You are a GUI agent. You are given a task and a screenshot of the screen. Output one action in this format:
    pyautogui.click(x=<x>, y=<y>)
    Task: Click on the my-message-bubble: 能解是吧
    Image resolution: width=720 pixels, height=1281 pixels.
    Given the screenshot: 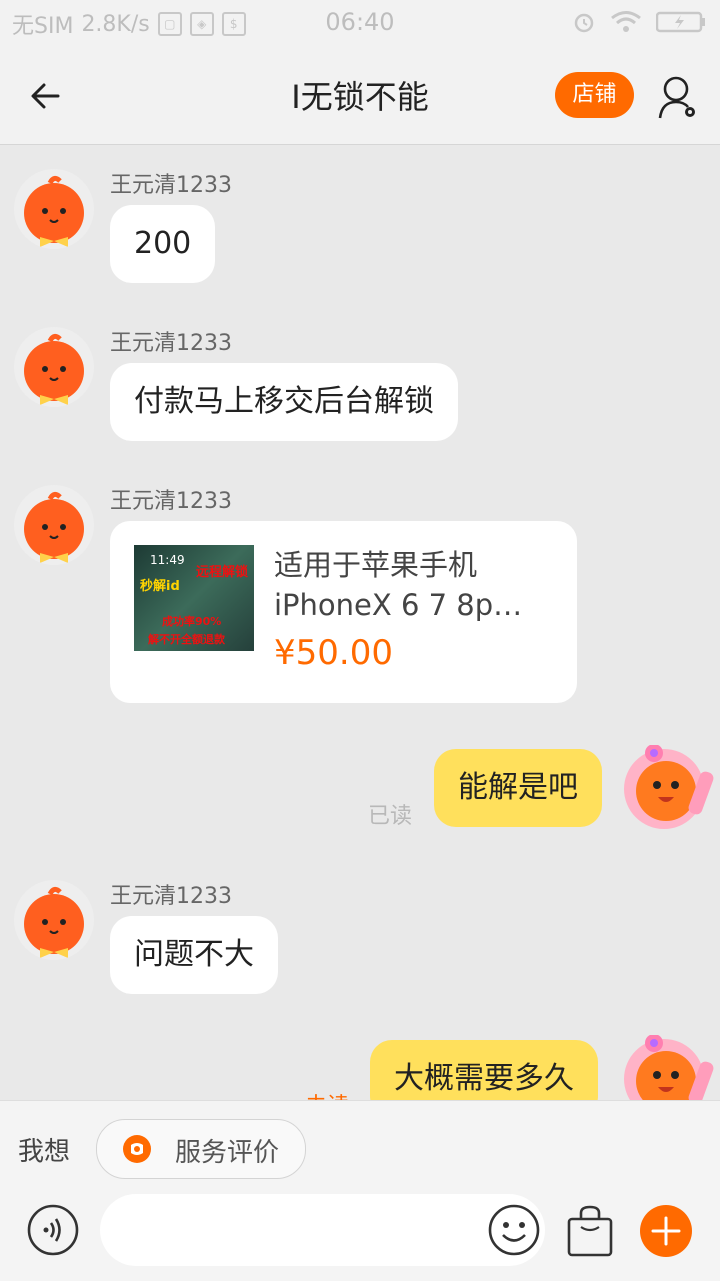 What is the action you would take?
    pyautogui.click(x=518, y=788)
    